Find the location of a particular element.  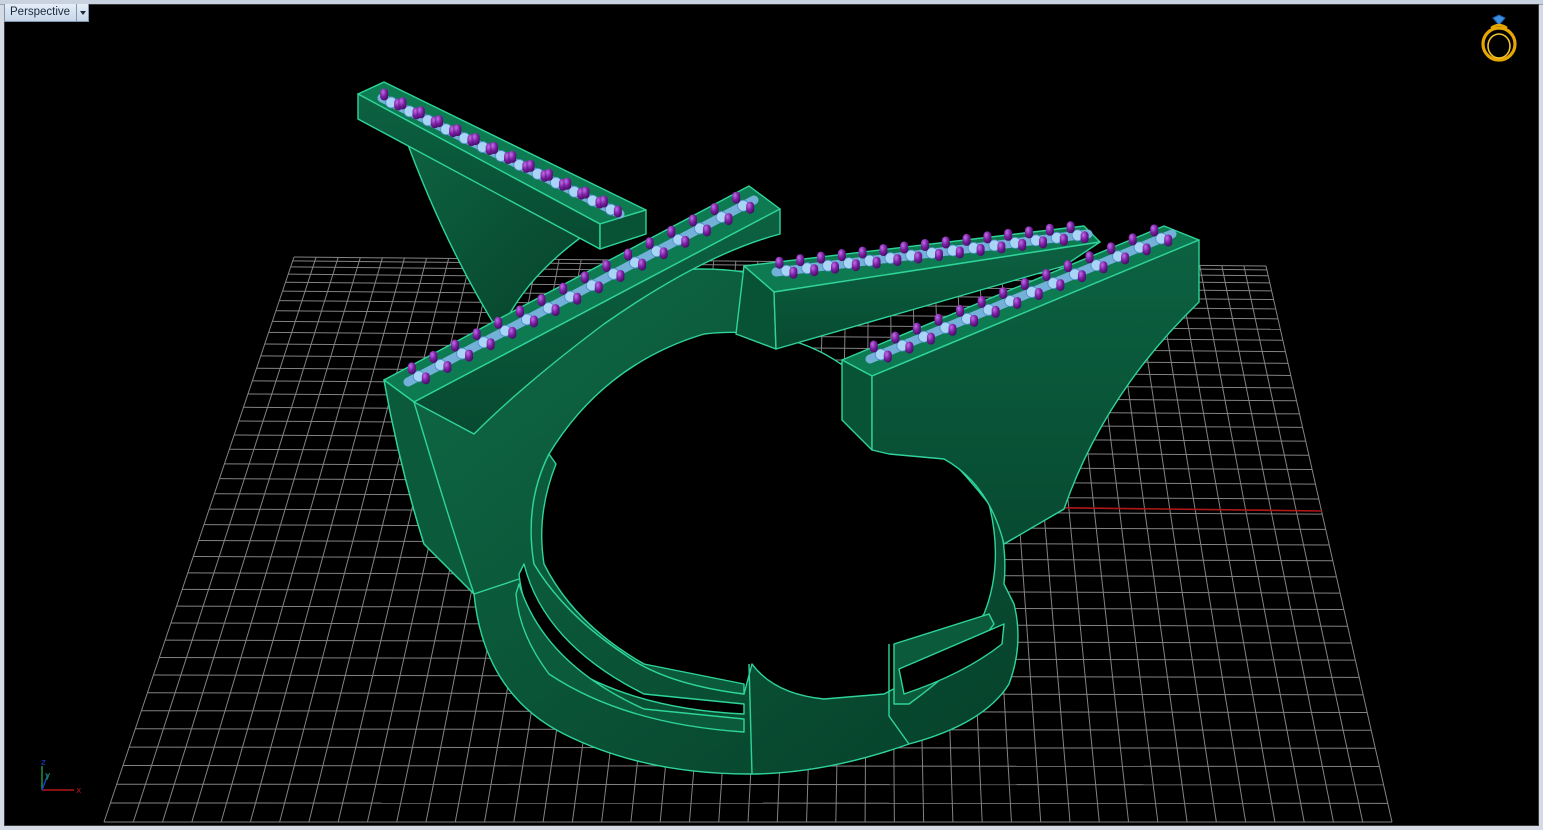

axis-x-label: x is located at coordinates (79, 790).